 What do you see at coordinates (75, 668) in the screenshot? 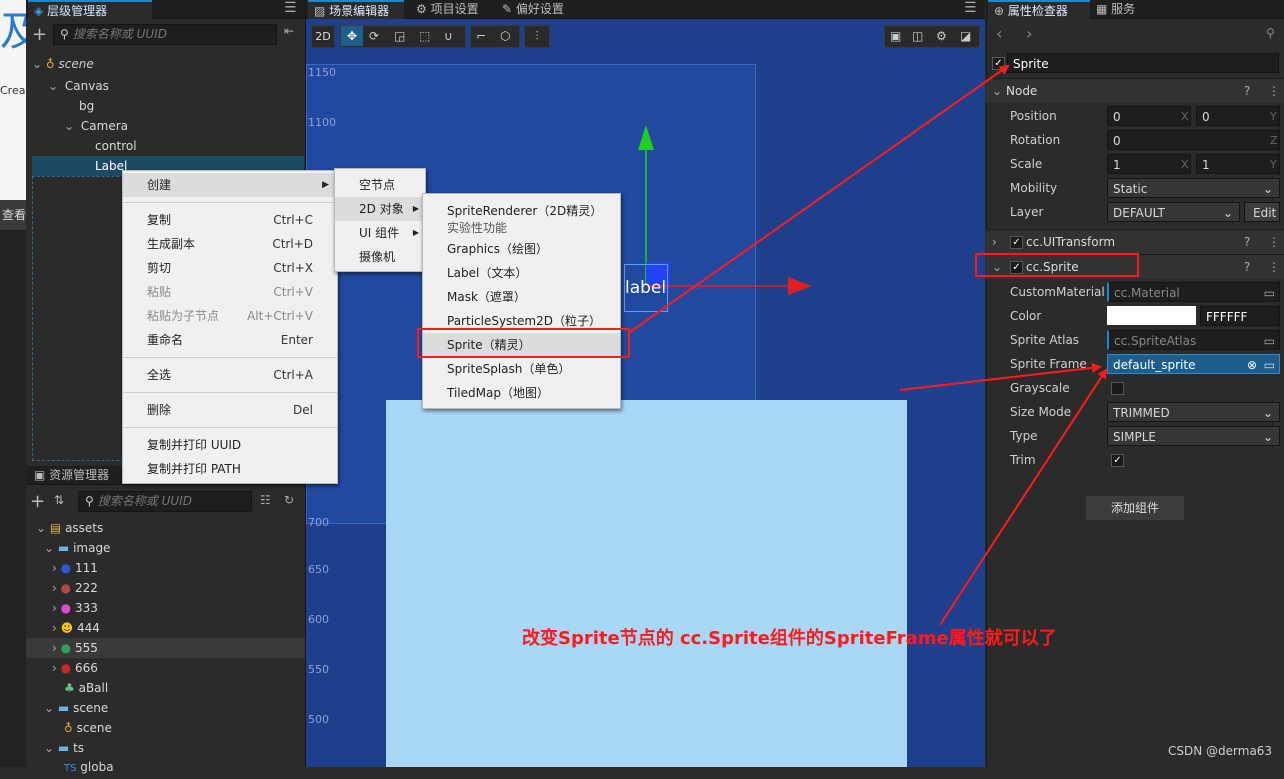
I see `asset-666: › ● 666` at bounding box center [75, 668].